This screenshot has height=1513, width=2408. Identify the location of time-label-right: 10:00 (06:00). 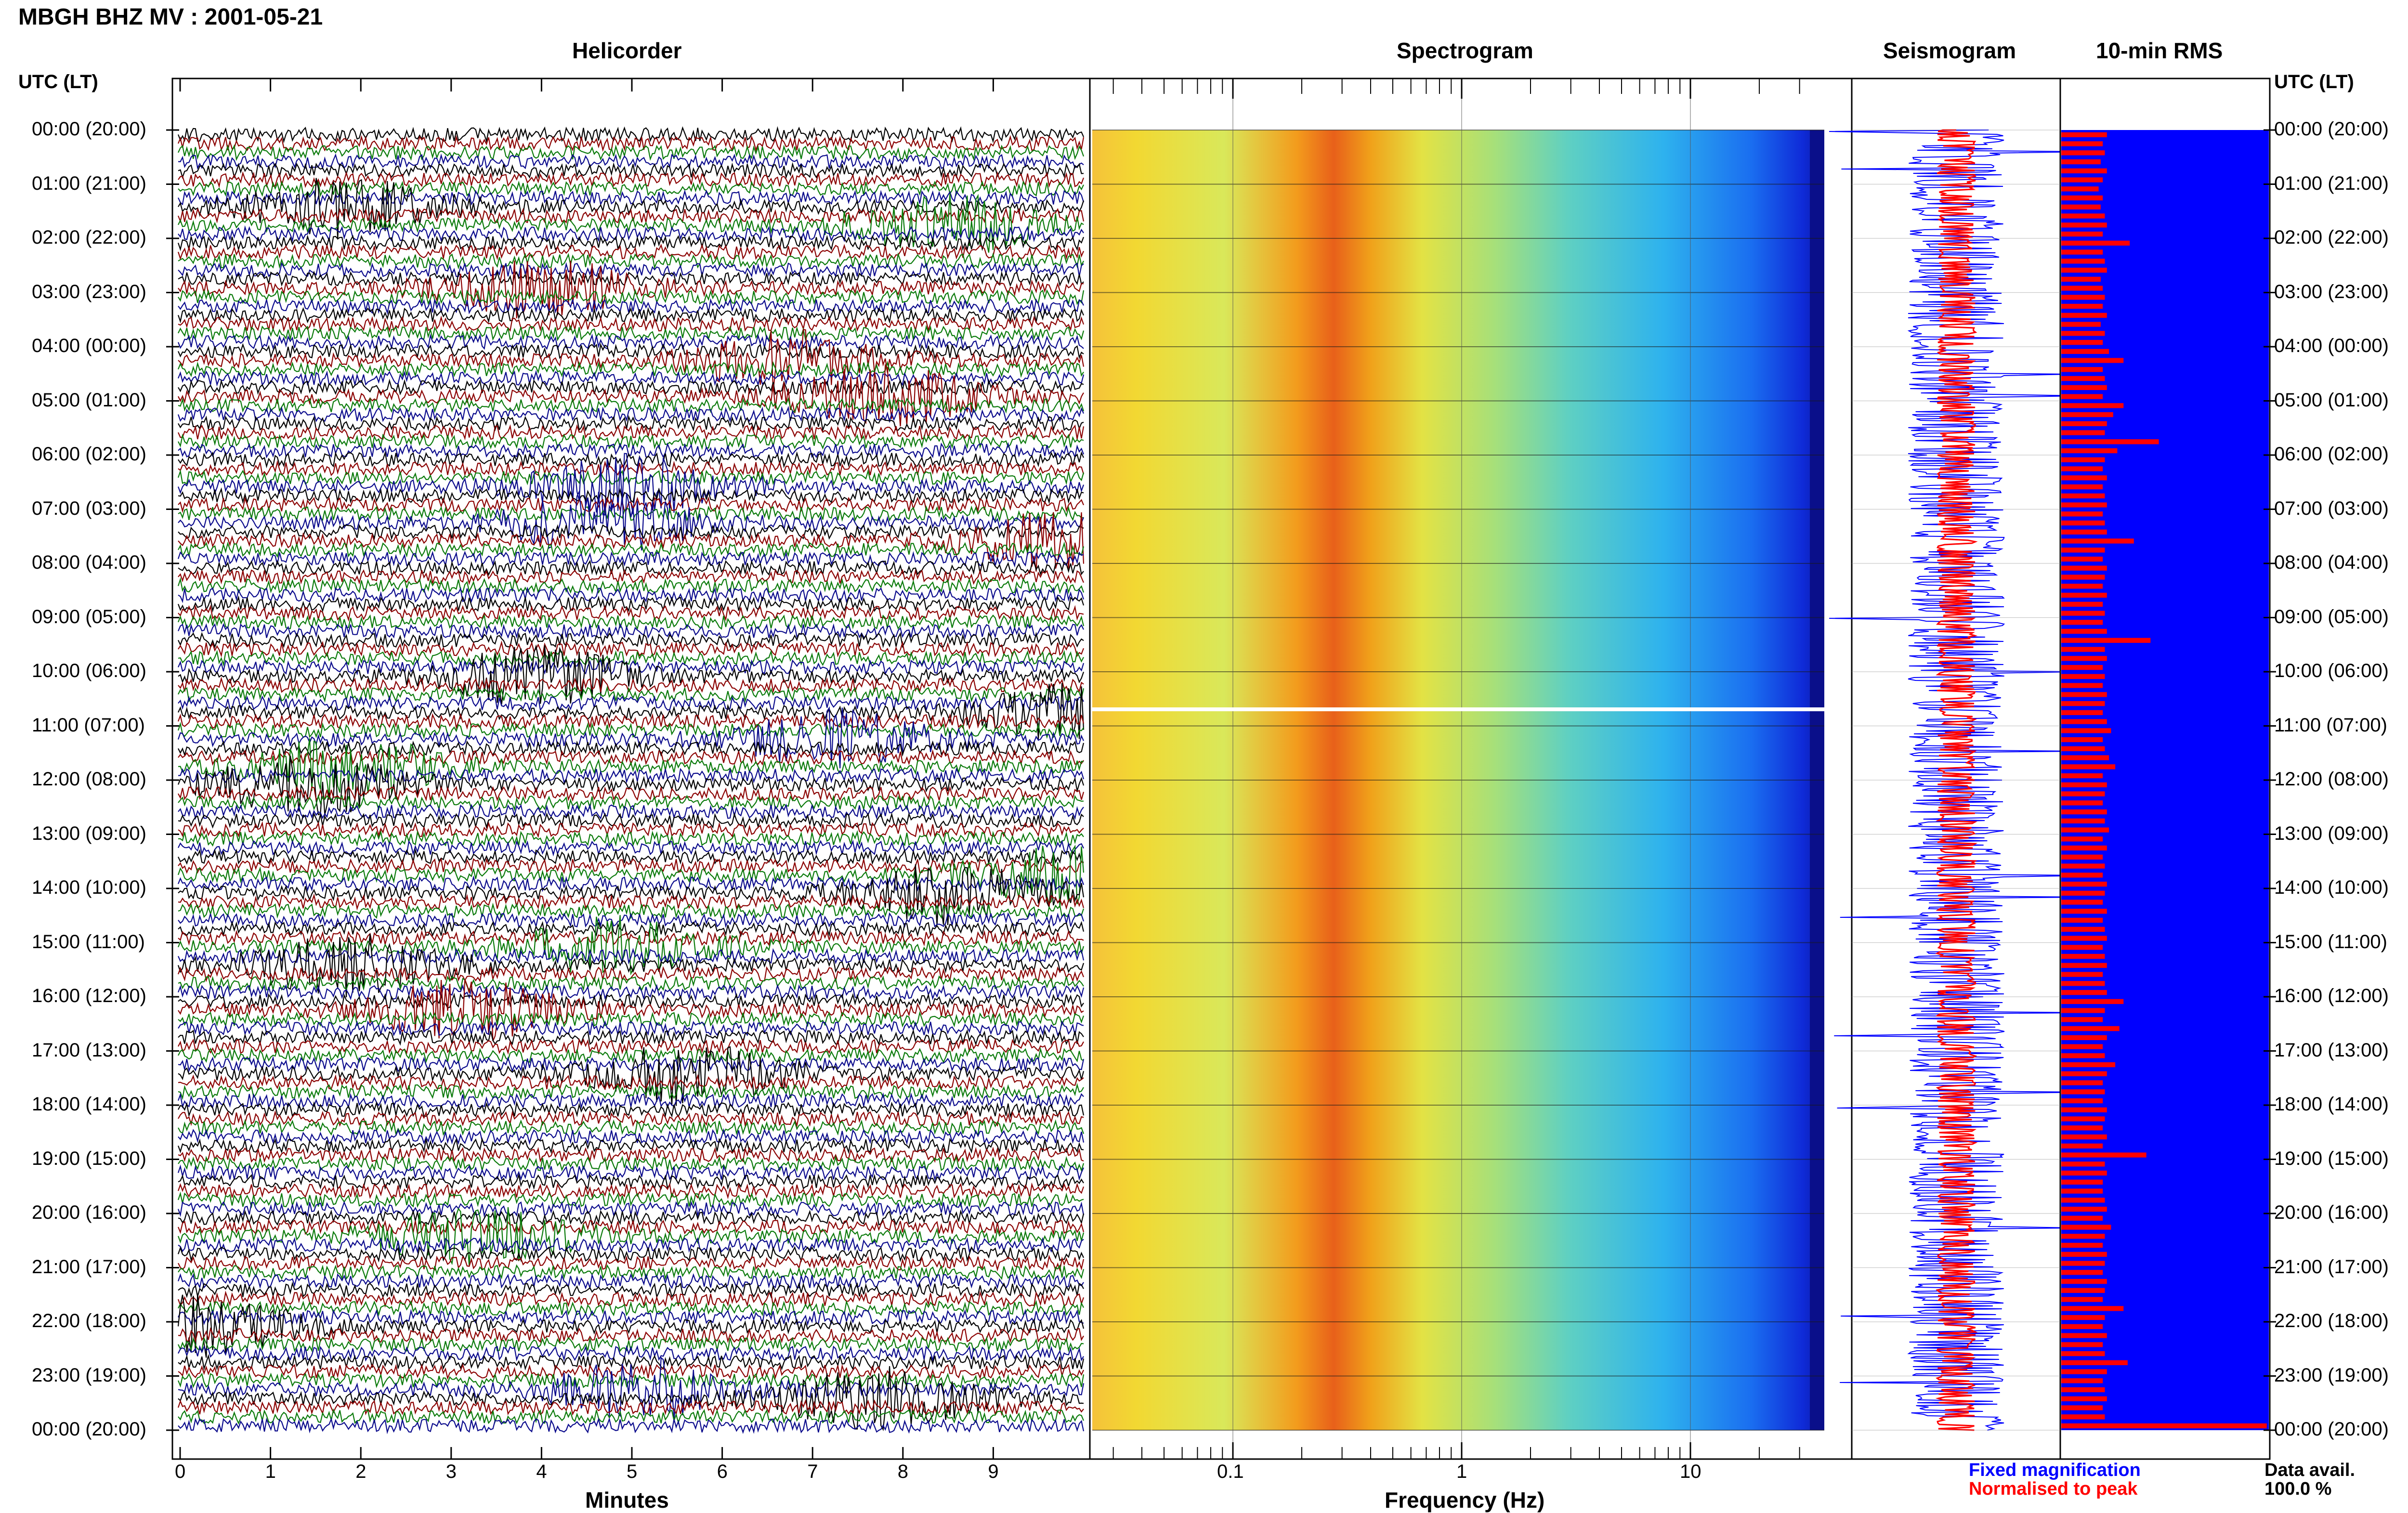
(2331, 670).